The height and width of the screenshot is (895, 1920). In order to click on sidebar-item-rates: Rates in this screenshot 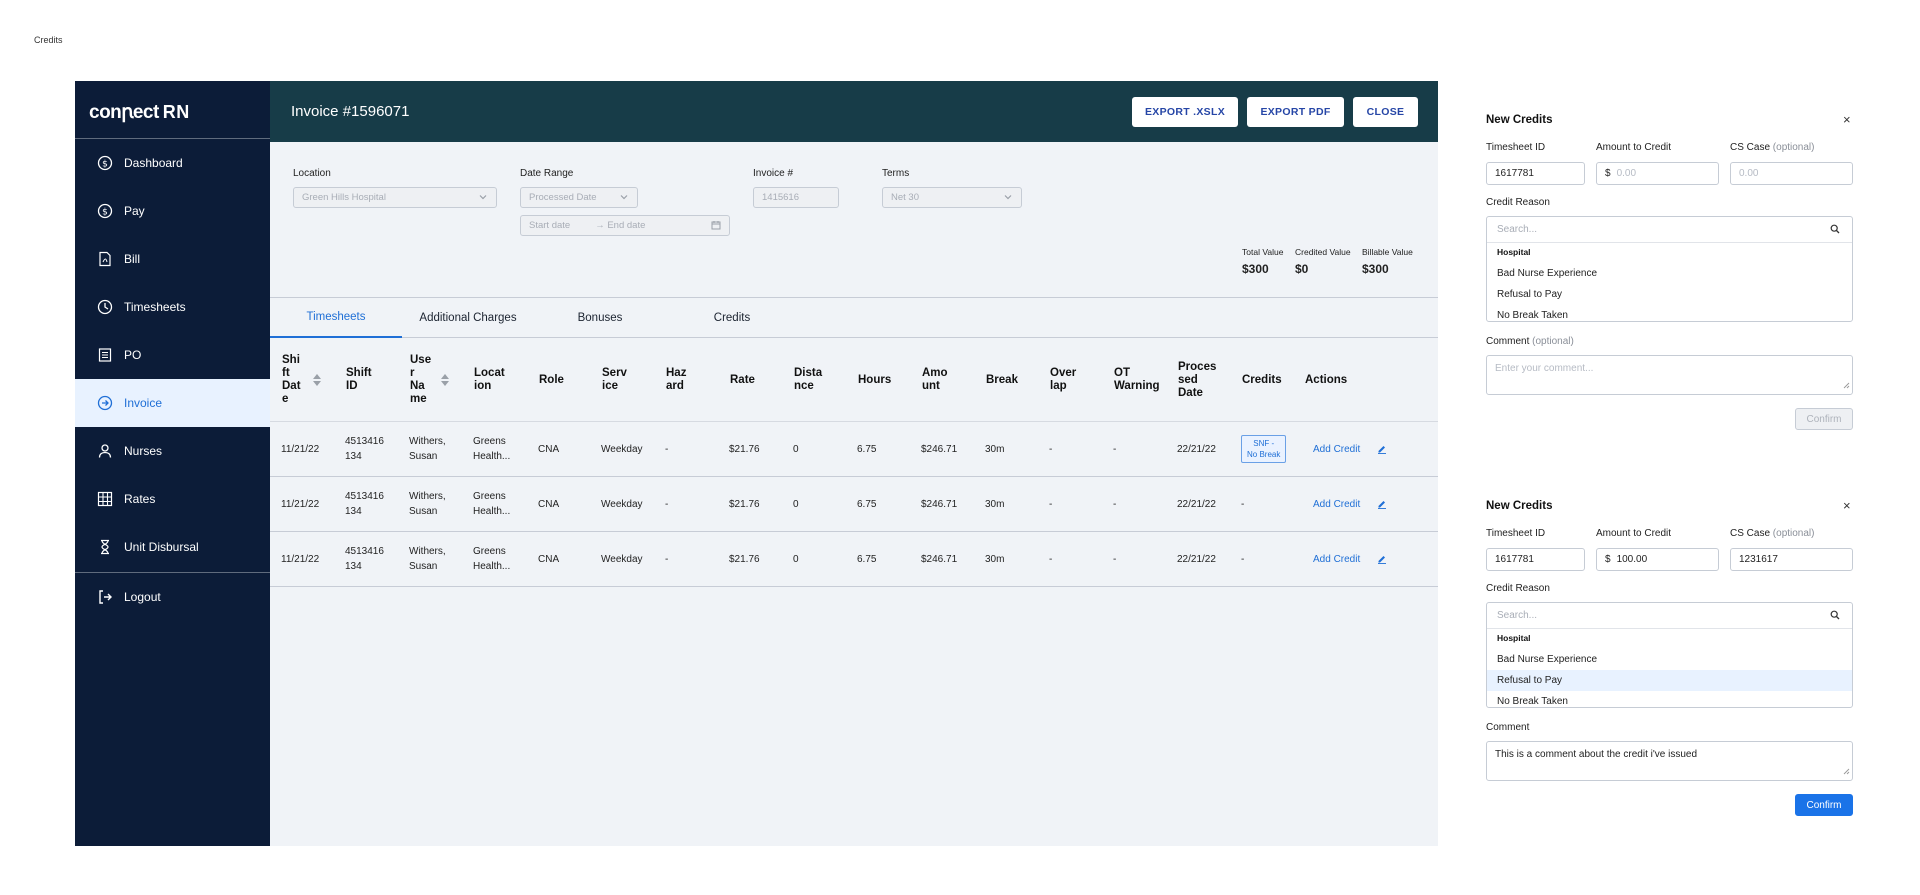, I will do `click(172, 499)`.